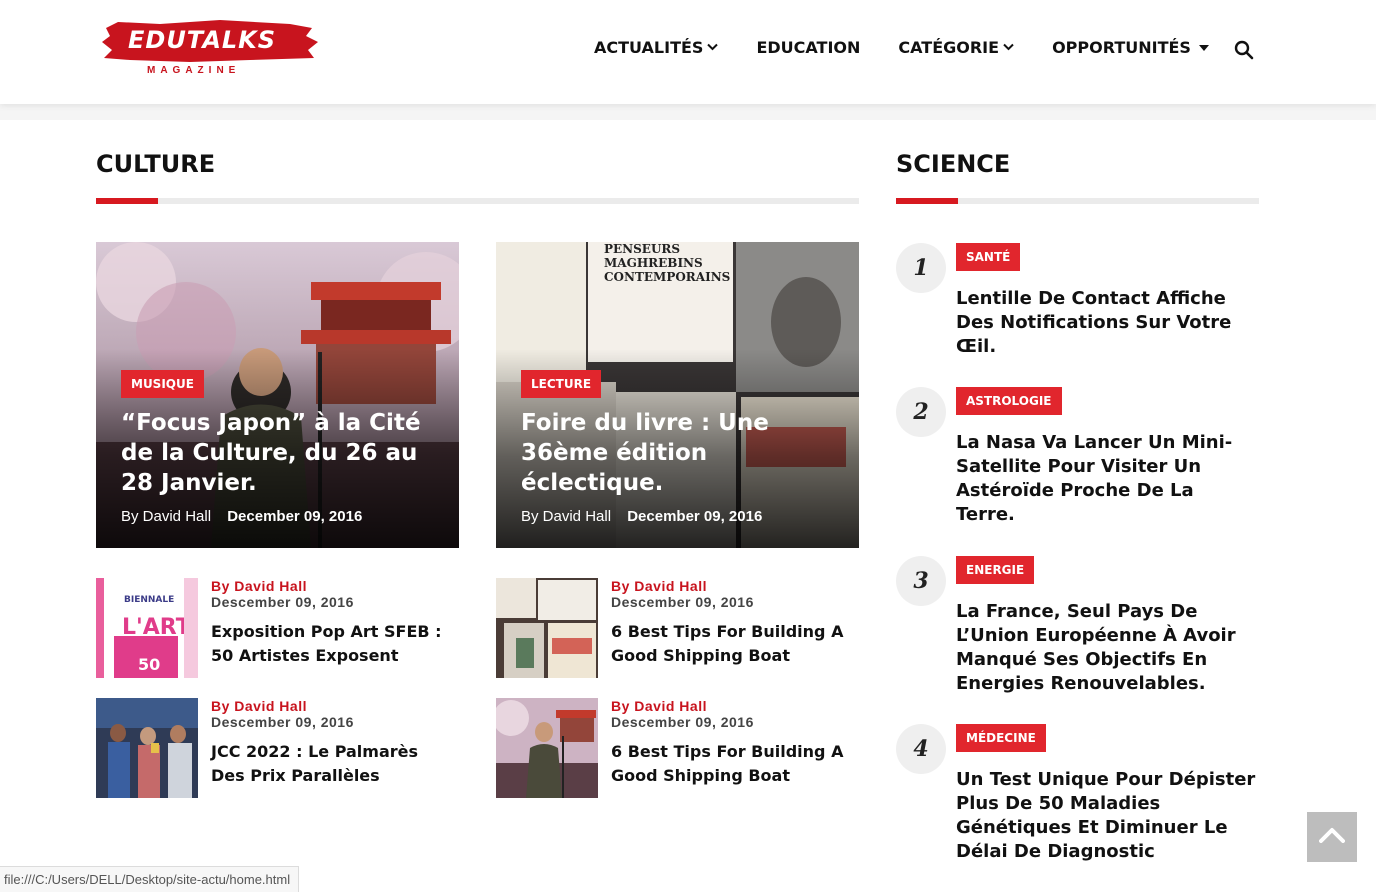 Image resolution: width=1376 pixels, height=892 pixels. I want to click on section-title-culture: CULTURE, so click(156, 164).